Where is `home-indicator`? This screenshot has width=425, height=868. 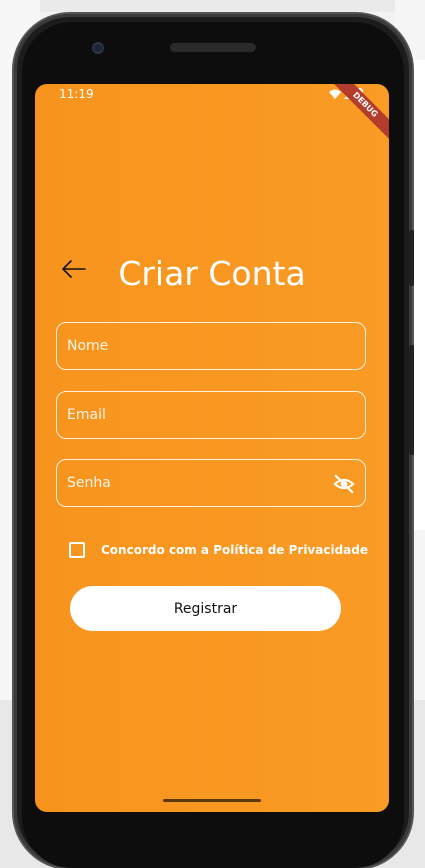
home-indicator is located at coordinates (212, 800).